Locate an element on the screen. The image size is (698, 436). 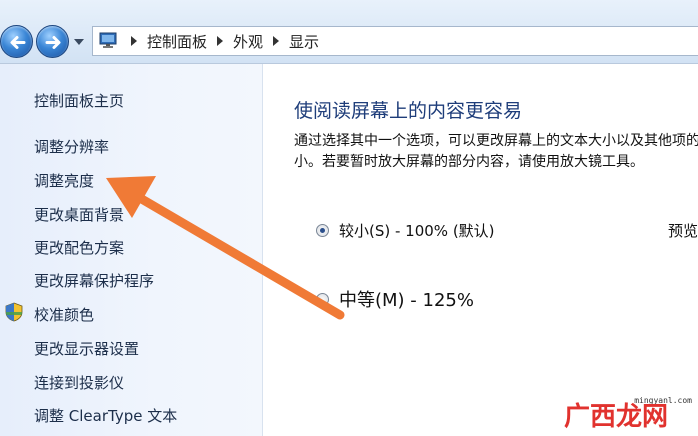
breadcrumb-control-panel: 控制面板 is located at coordinates (177, 41).